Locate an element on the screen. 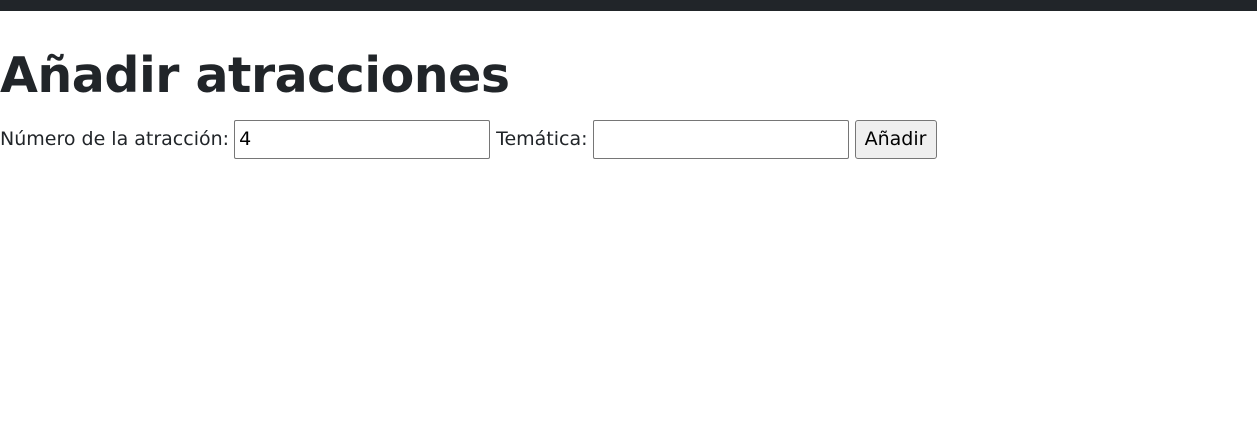  page-title: Añadir atracciones is located at coordinates (255, 75).